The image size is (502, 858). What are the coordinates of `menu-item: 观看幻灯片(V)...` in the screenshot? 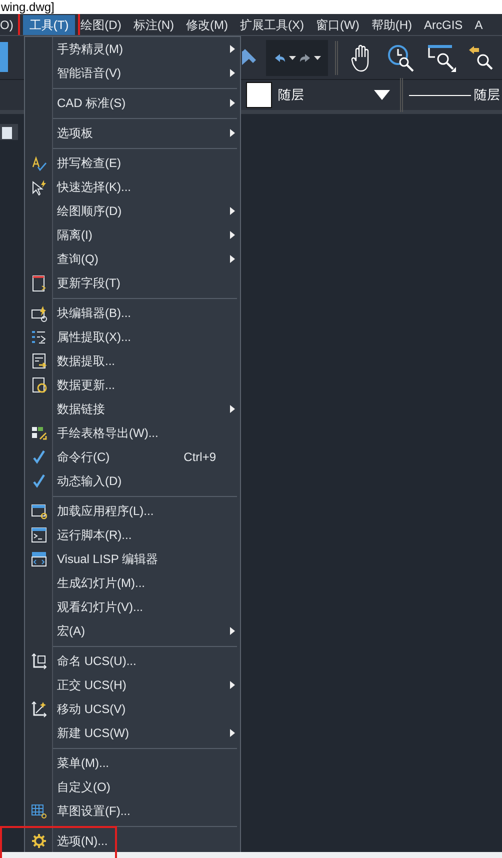 It's located at (132, 607).